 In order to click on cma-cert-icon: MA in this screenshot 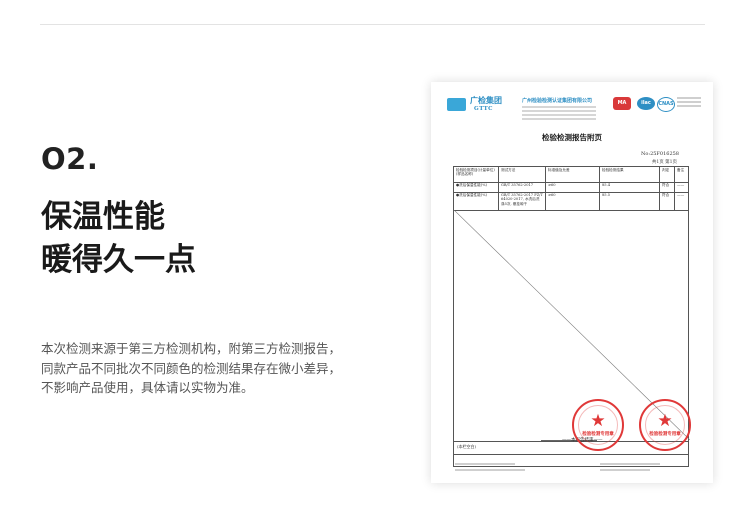, I will do `click(622, 103)`.